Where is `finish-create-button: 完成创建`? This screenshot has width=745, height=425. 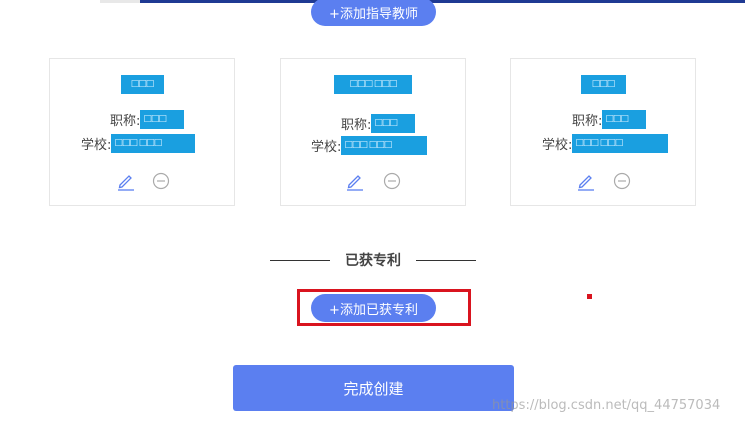
finish-create-button: 完成创建 is located at coordinates (373, 388).